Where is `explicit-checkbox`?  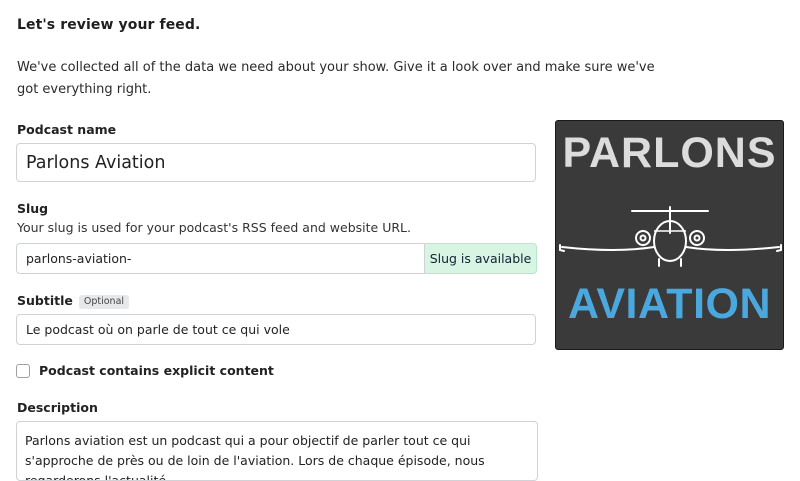 explicit-checkbox is located at coordinates (23, 370).